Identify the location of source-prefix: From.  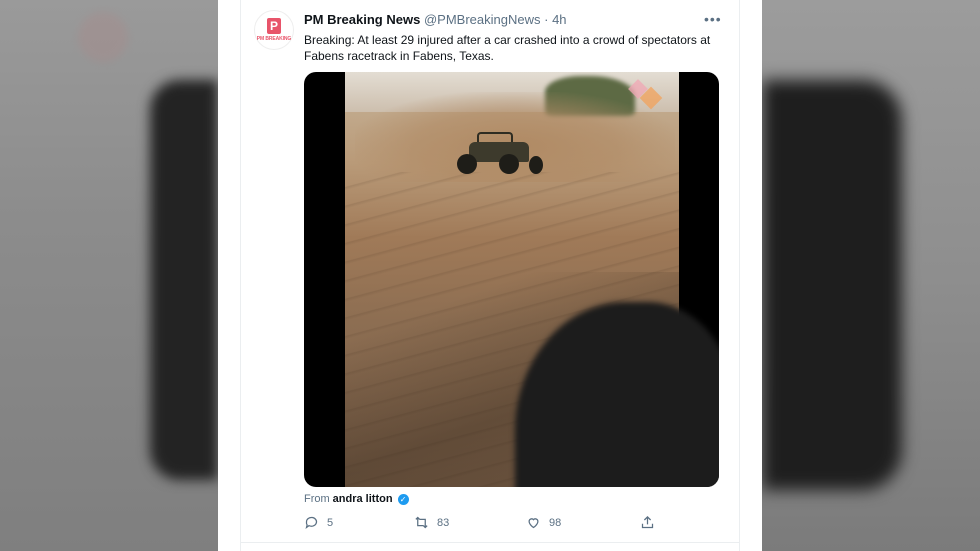
(317, 499).